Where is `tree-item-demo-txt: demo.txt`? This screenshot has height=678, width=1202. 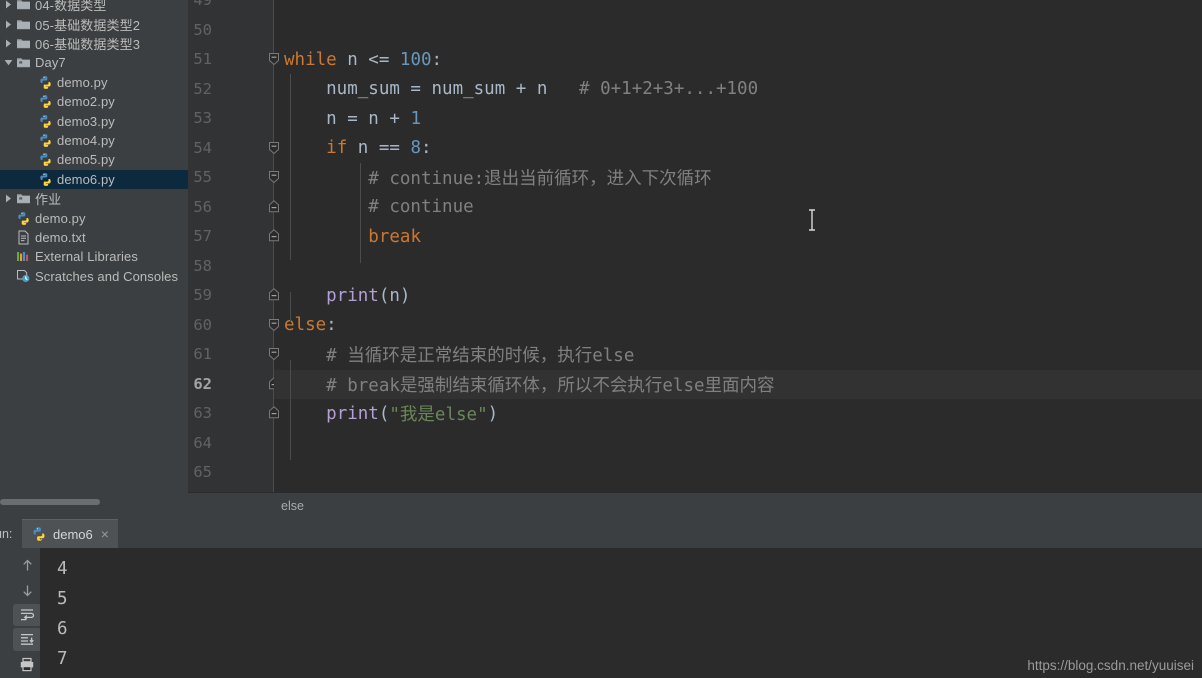
tree-item-demo-txt: demo.txt is located at coordinates (94, 237).